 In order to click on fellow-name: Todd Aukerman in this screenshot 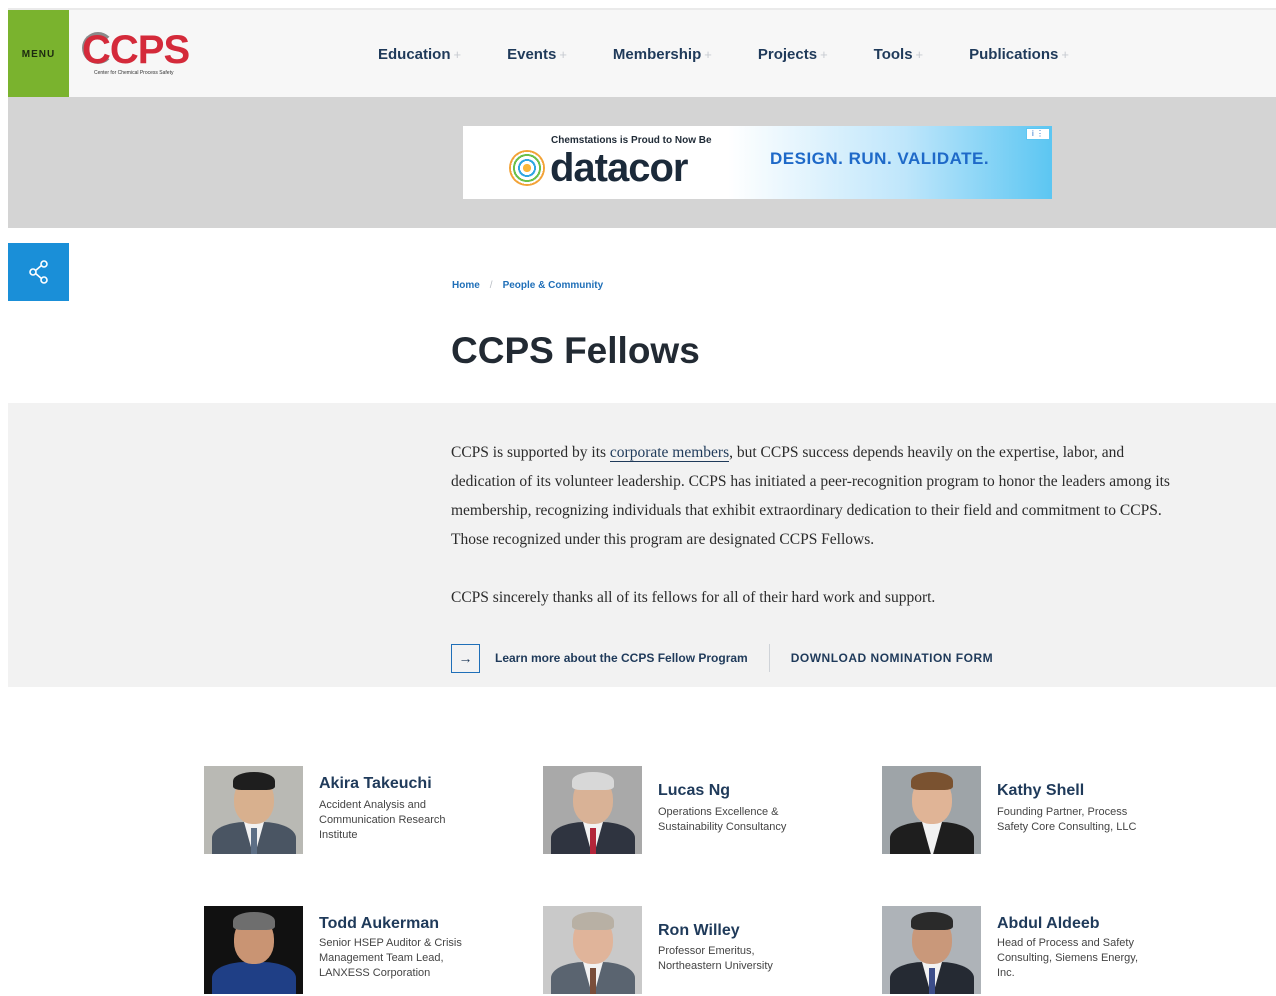, I will do `click(379, 923)`.